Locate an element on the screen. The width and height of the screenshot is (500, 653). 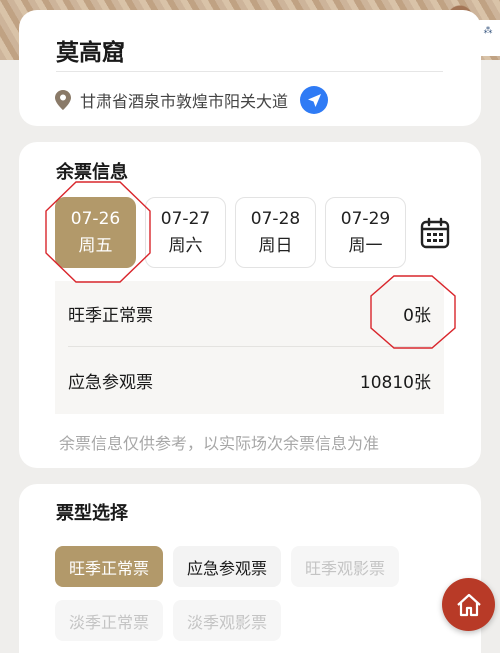
date-text: 07-29 is located at coordinates (365, 218).